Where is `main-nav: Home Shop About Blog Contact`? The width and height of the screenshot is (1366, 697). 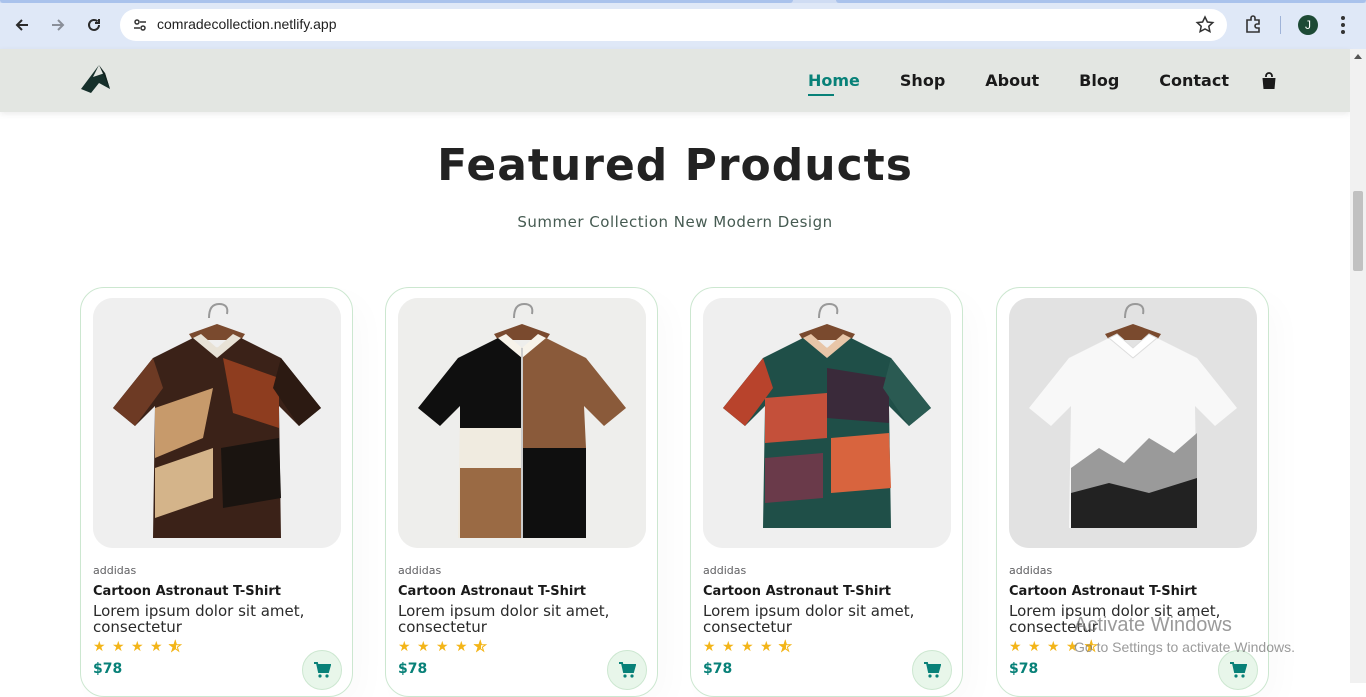 main-nav: Home Shop About Blog Contact is located at coordinates (1042, 80).